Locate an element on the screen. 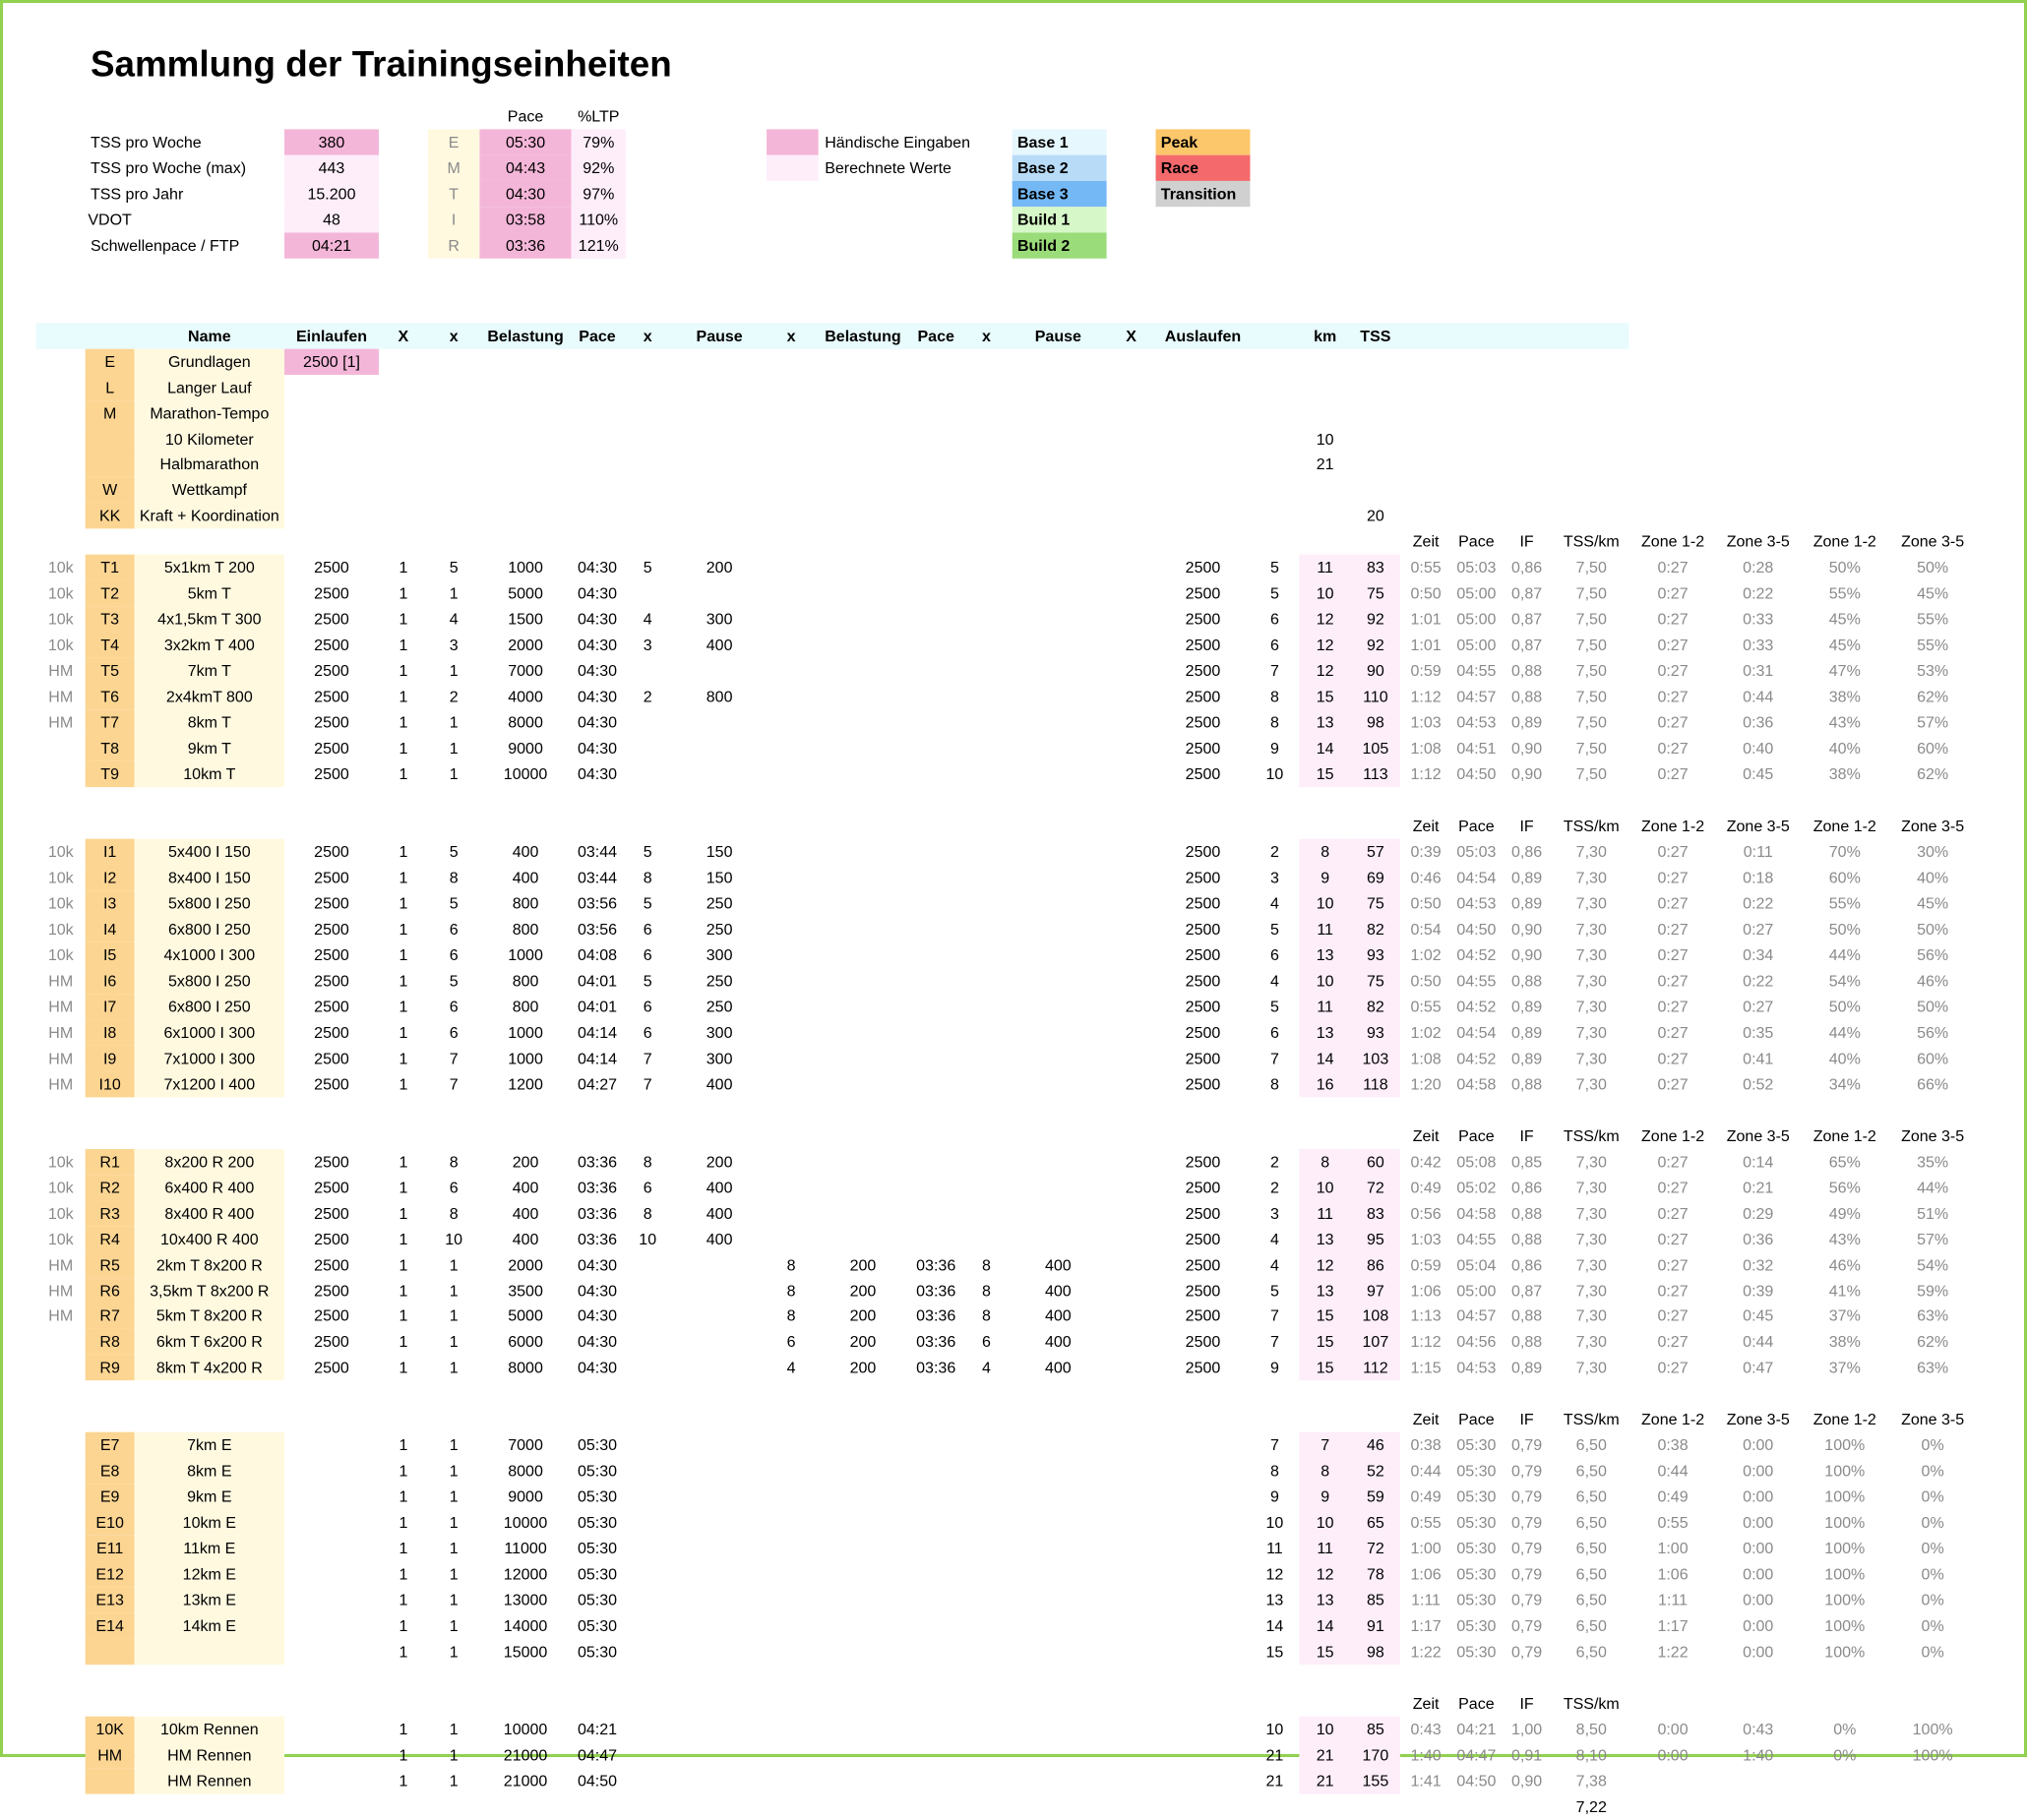 This screenshot has height=1820, width=2027. table-cell: 03:36 is located at coordinates (936, 1264).